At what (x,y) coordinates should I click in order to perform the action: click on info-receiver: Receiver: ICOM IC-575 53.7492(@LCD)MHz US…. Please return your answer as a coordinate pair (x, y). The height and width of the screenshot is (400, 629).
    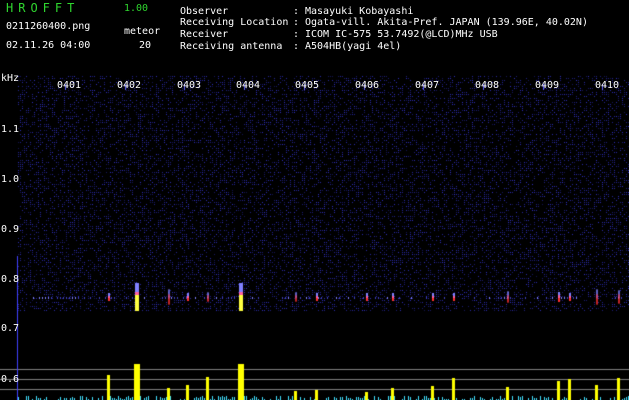
    Looking at the image, I should click on (339, 35).